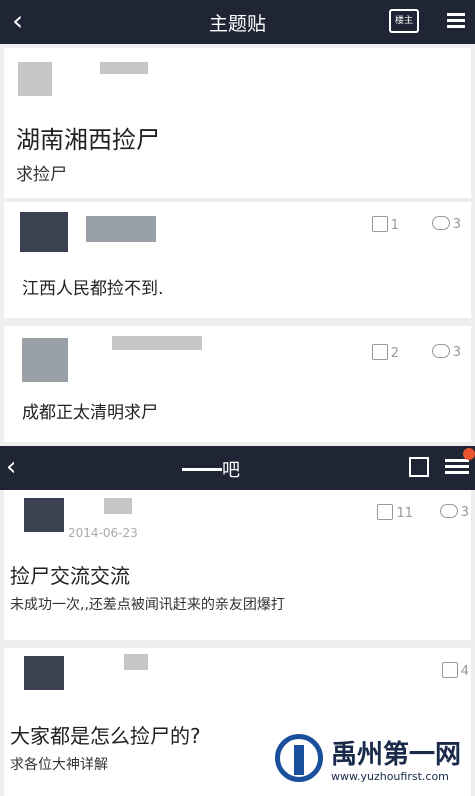 Image resolution: width=475 pixels, height=796 pixels. I want to click on back-arrow-icon: ‹, so click(11, 467).